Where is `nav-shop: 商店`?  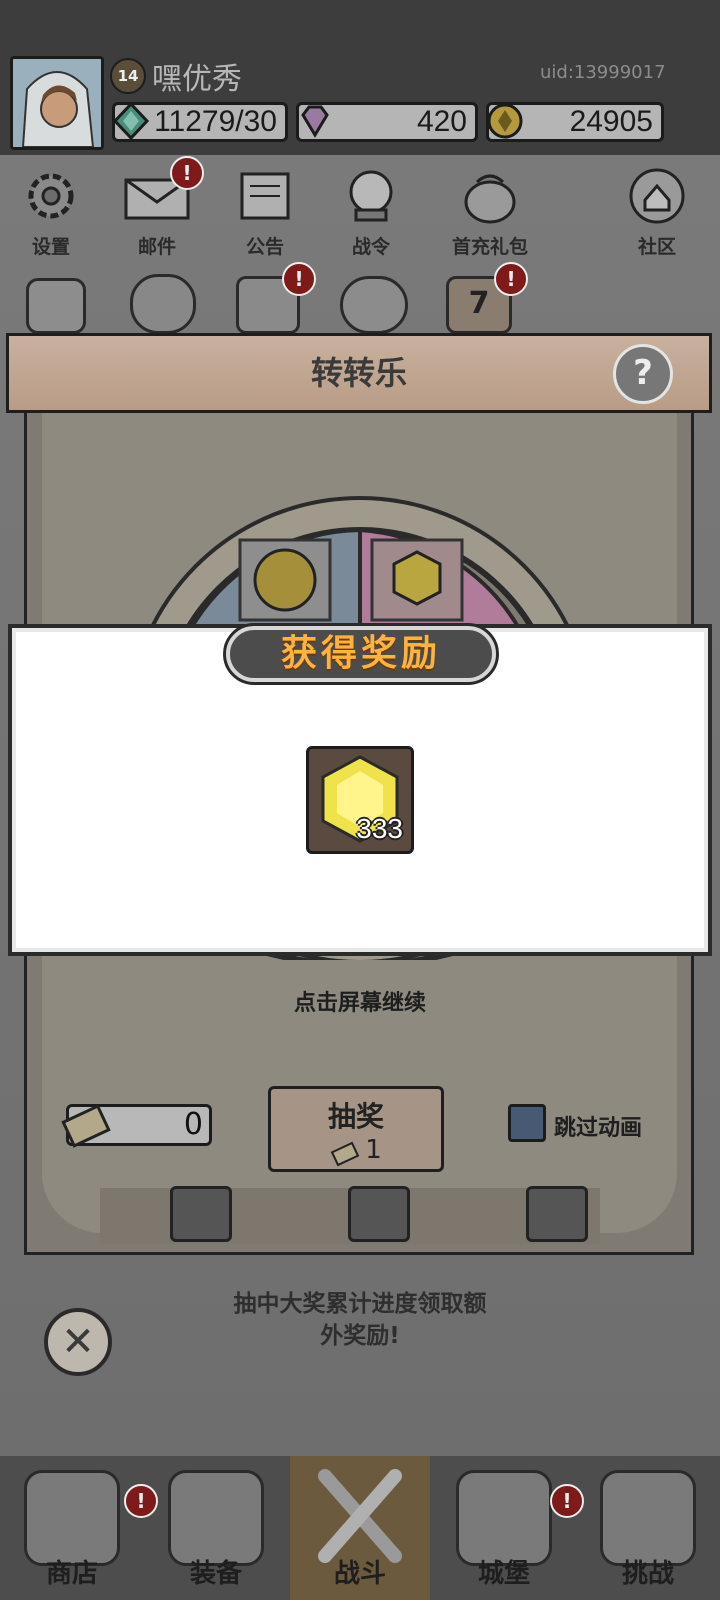 nav-shop: 商店 is located at coordinates (72, 1528).